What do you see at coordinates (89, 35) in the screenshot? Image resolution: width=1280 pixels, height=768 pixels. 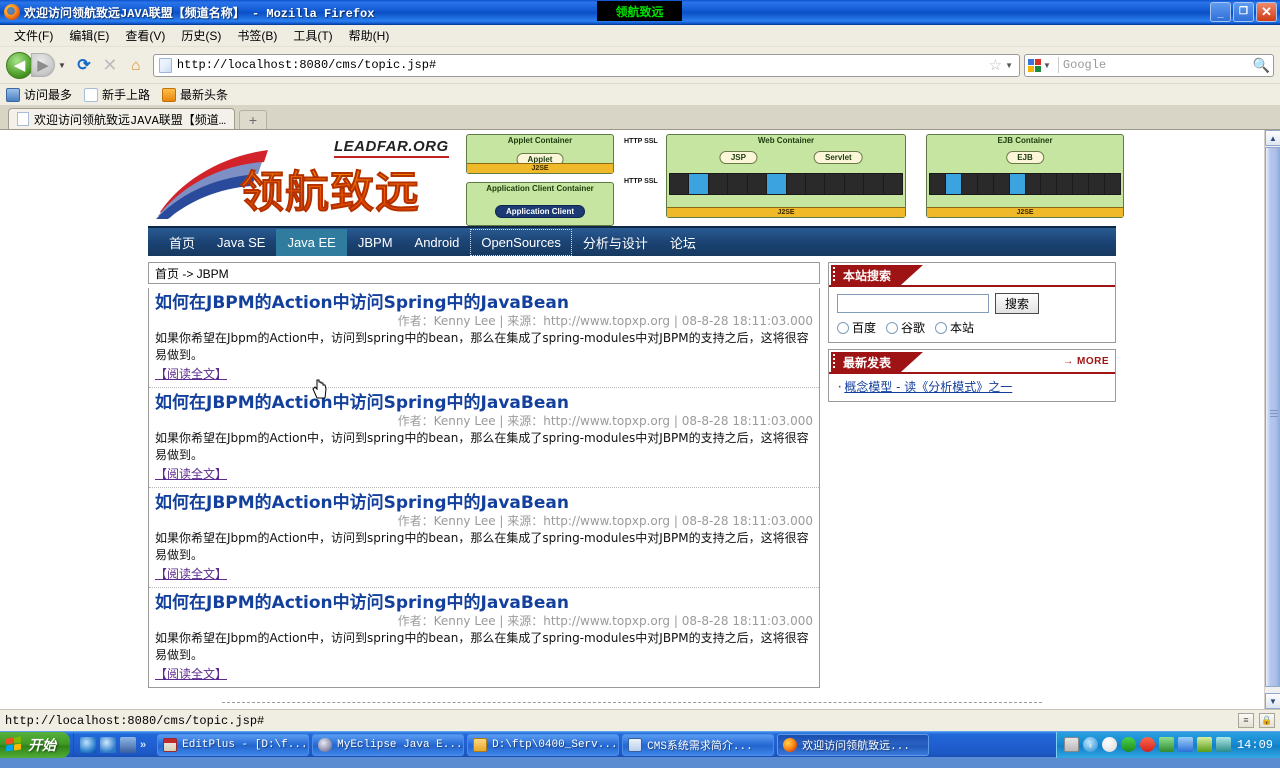 I see `menu-edit: 编辑(E)` at bounding box center [89, 35].